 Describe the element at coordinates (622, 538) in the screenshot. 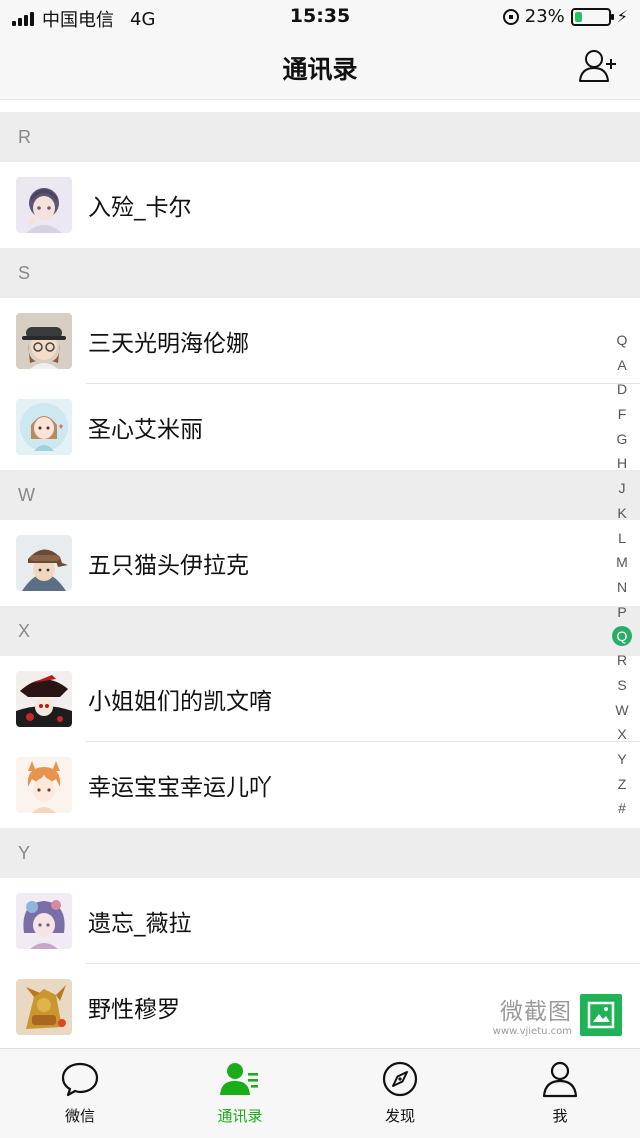

I see `index-letter-l: L` at that location.